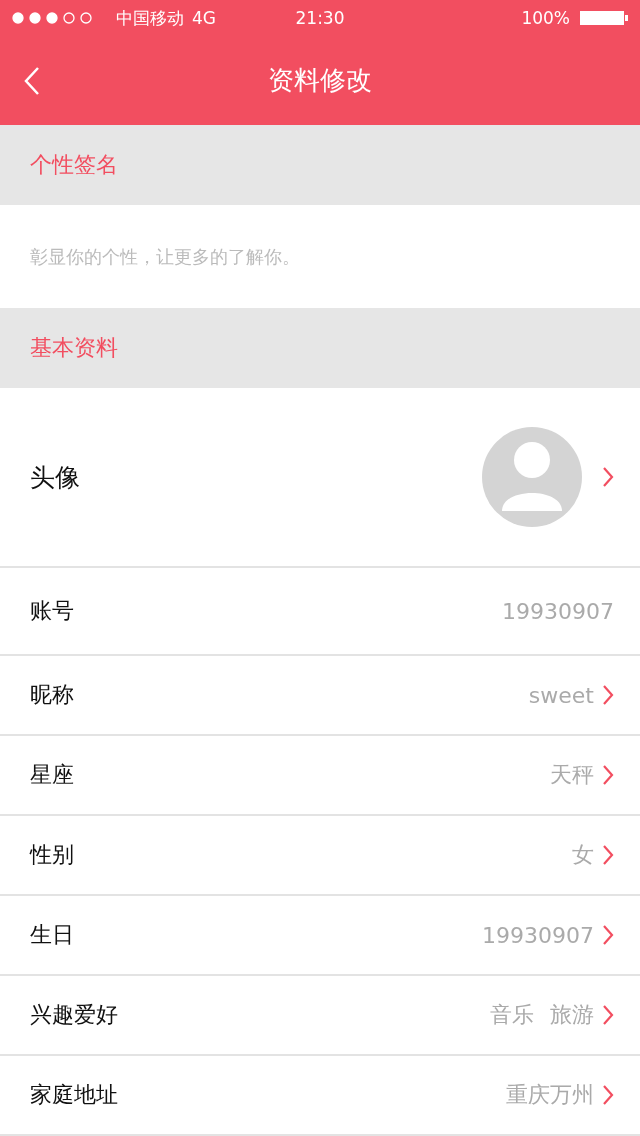  I want to click on row-label: 星座, so click(52, 775).